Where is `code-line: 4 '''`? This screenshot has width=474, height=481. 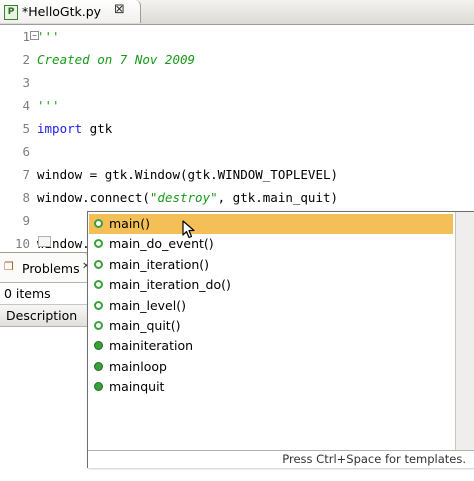 code-line: 4 ''' is located at coordinates (237, 105).